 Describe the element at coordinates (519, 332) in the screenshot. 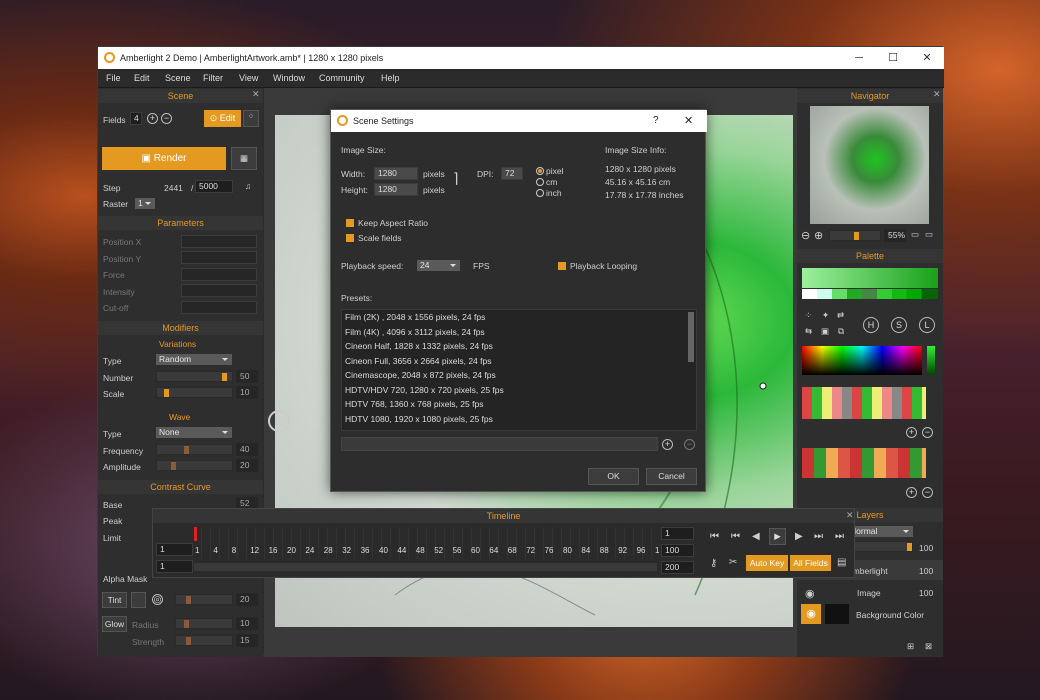

I see `preset-item: Film (4K) , 4096 x 3112 pixels, 24 fps` at that location.